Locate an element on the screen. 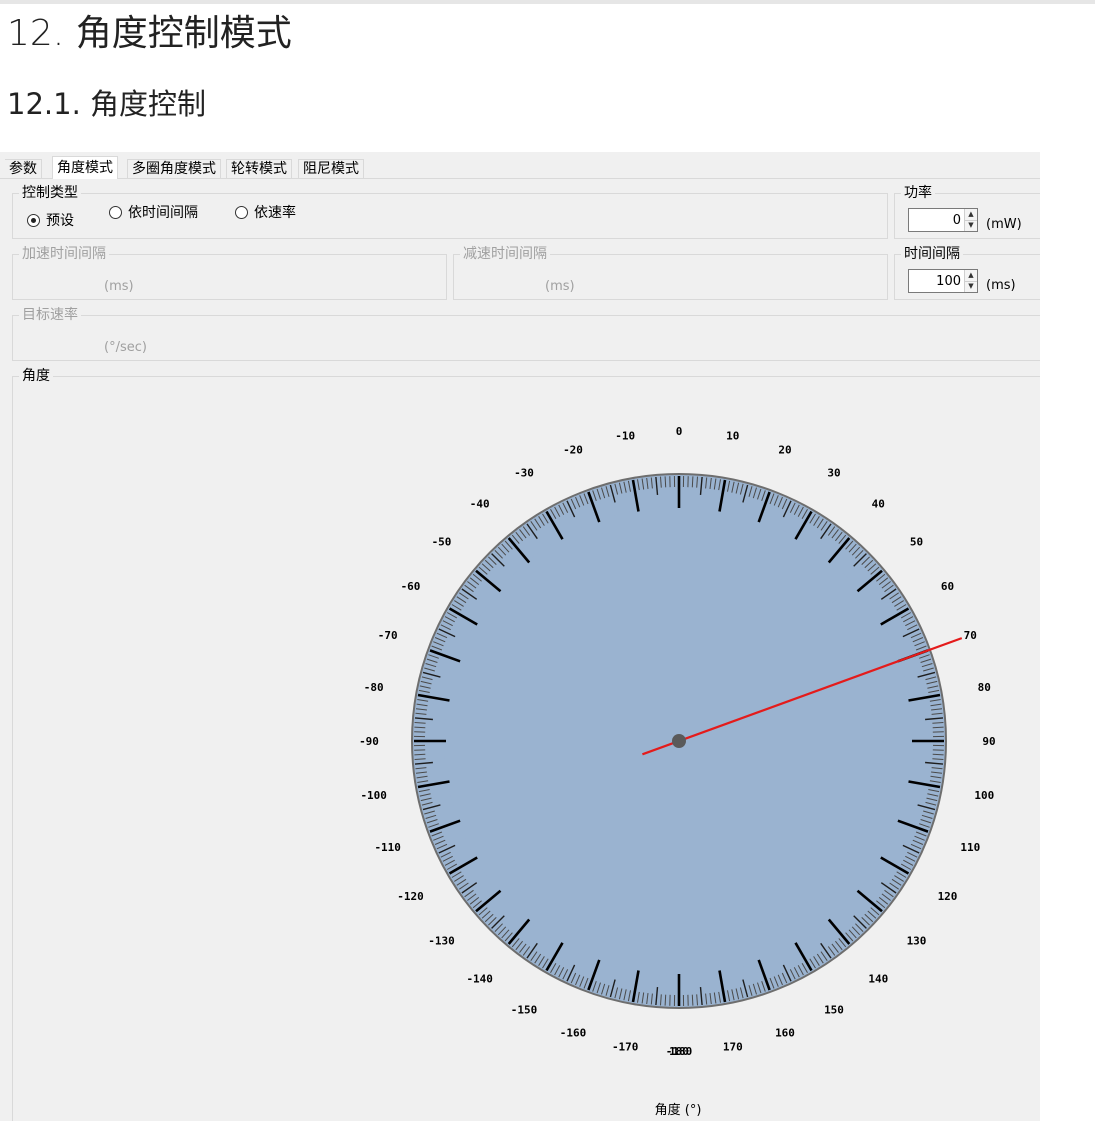  dial-tick-label: 30 is located at coordinates (833, 473).